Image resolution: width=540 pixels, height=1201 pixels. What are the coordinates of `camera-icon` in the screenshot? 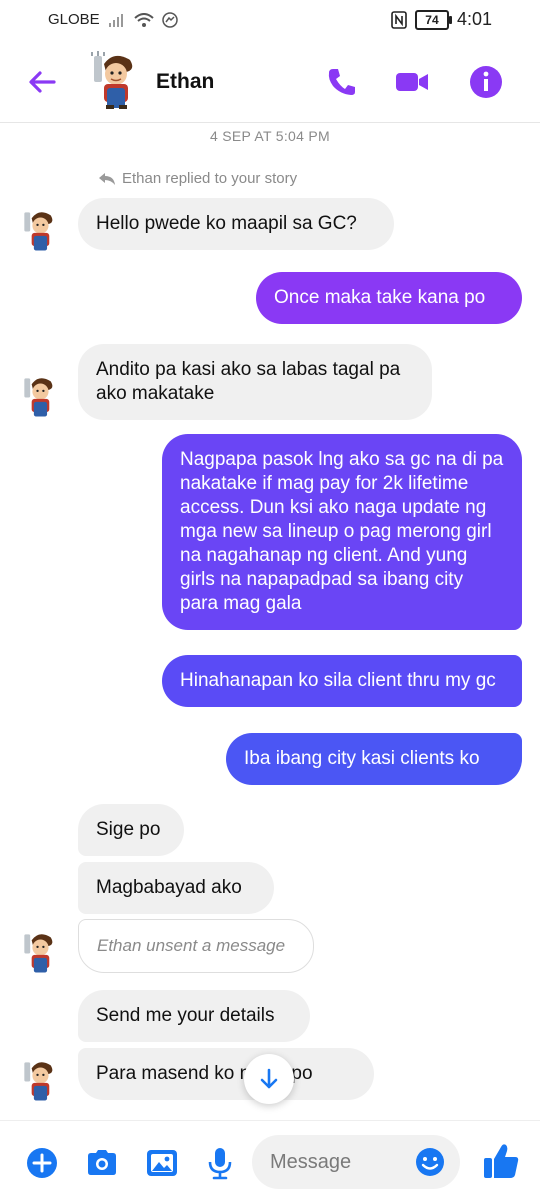 It's located at (102, 1163).